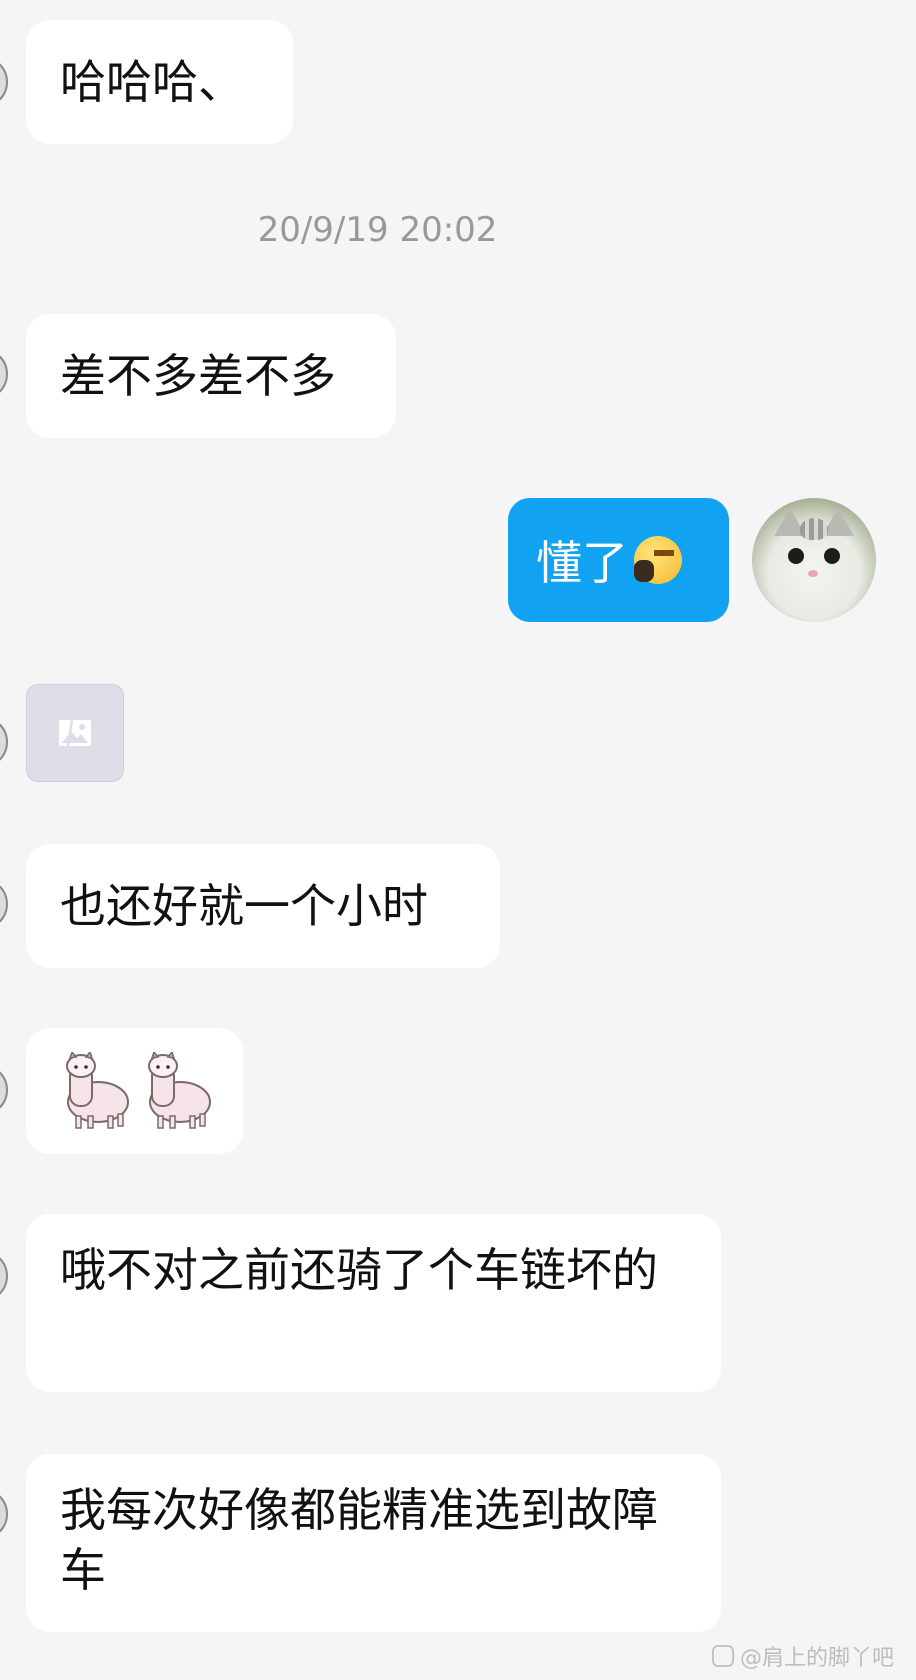 The image size is (916, 1680). I want to click on message-text: 懂了, so click(582, 563).